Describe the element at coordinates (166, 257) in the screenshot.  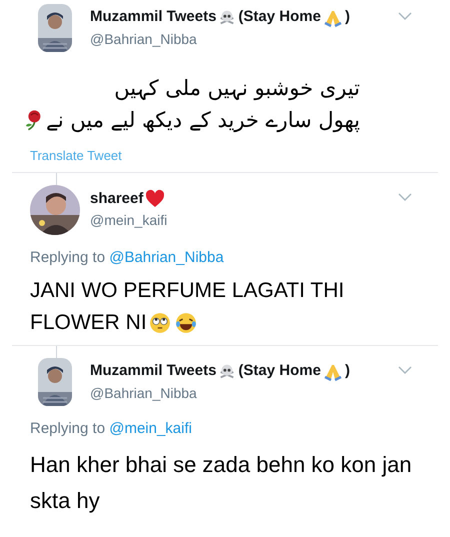
I see `mention-link: @Bahrian_Nibba` at that location.